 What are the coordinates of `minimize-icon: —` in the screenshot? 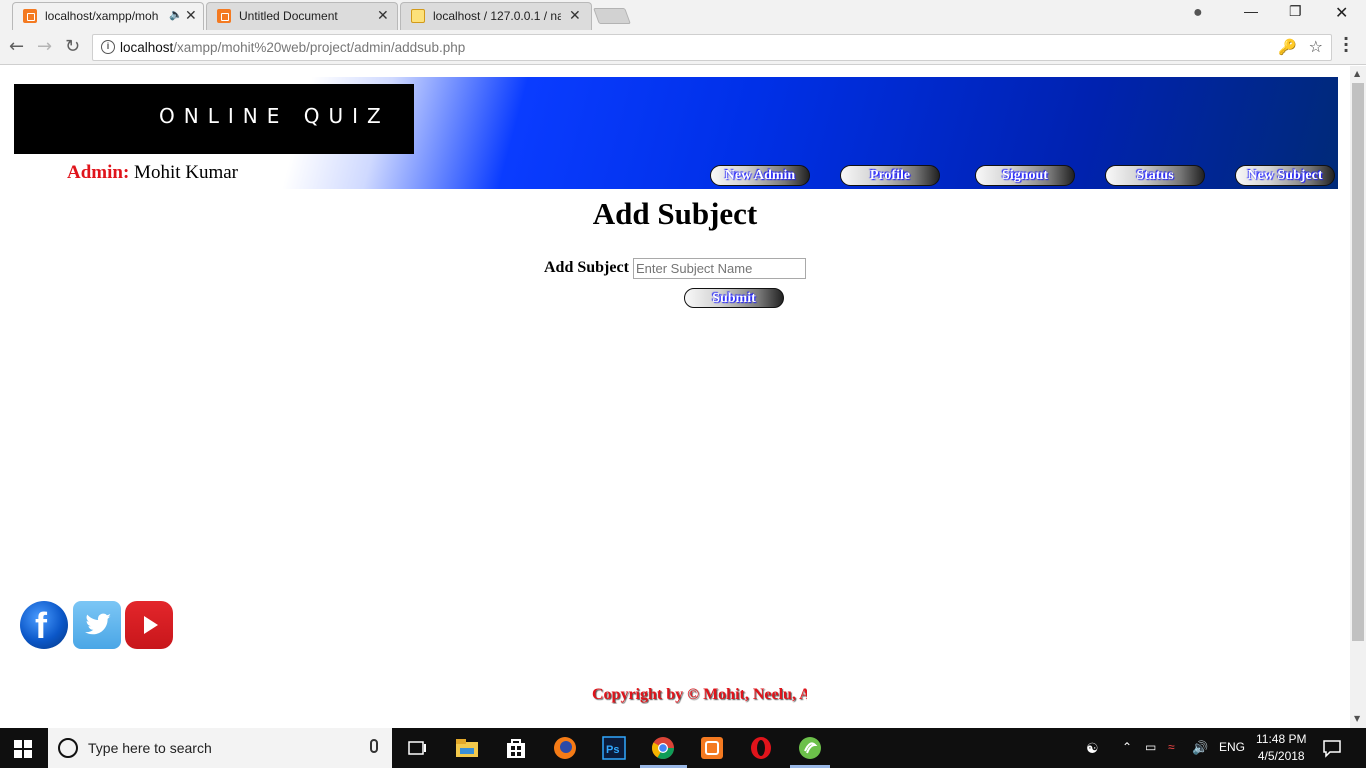 It's located at (1251, 11).